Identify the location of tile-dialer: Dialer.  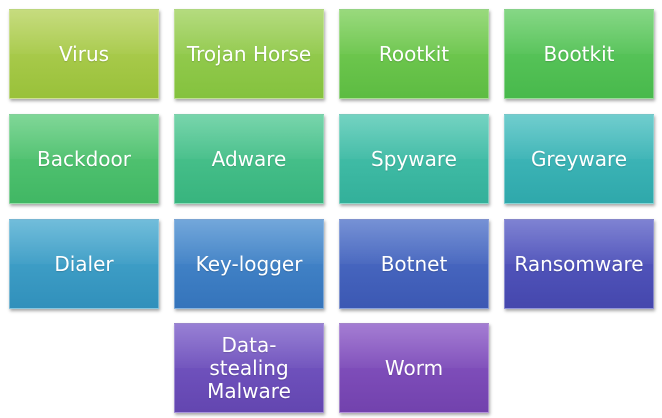
(84, 264).